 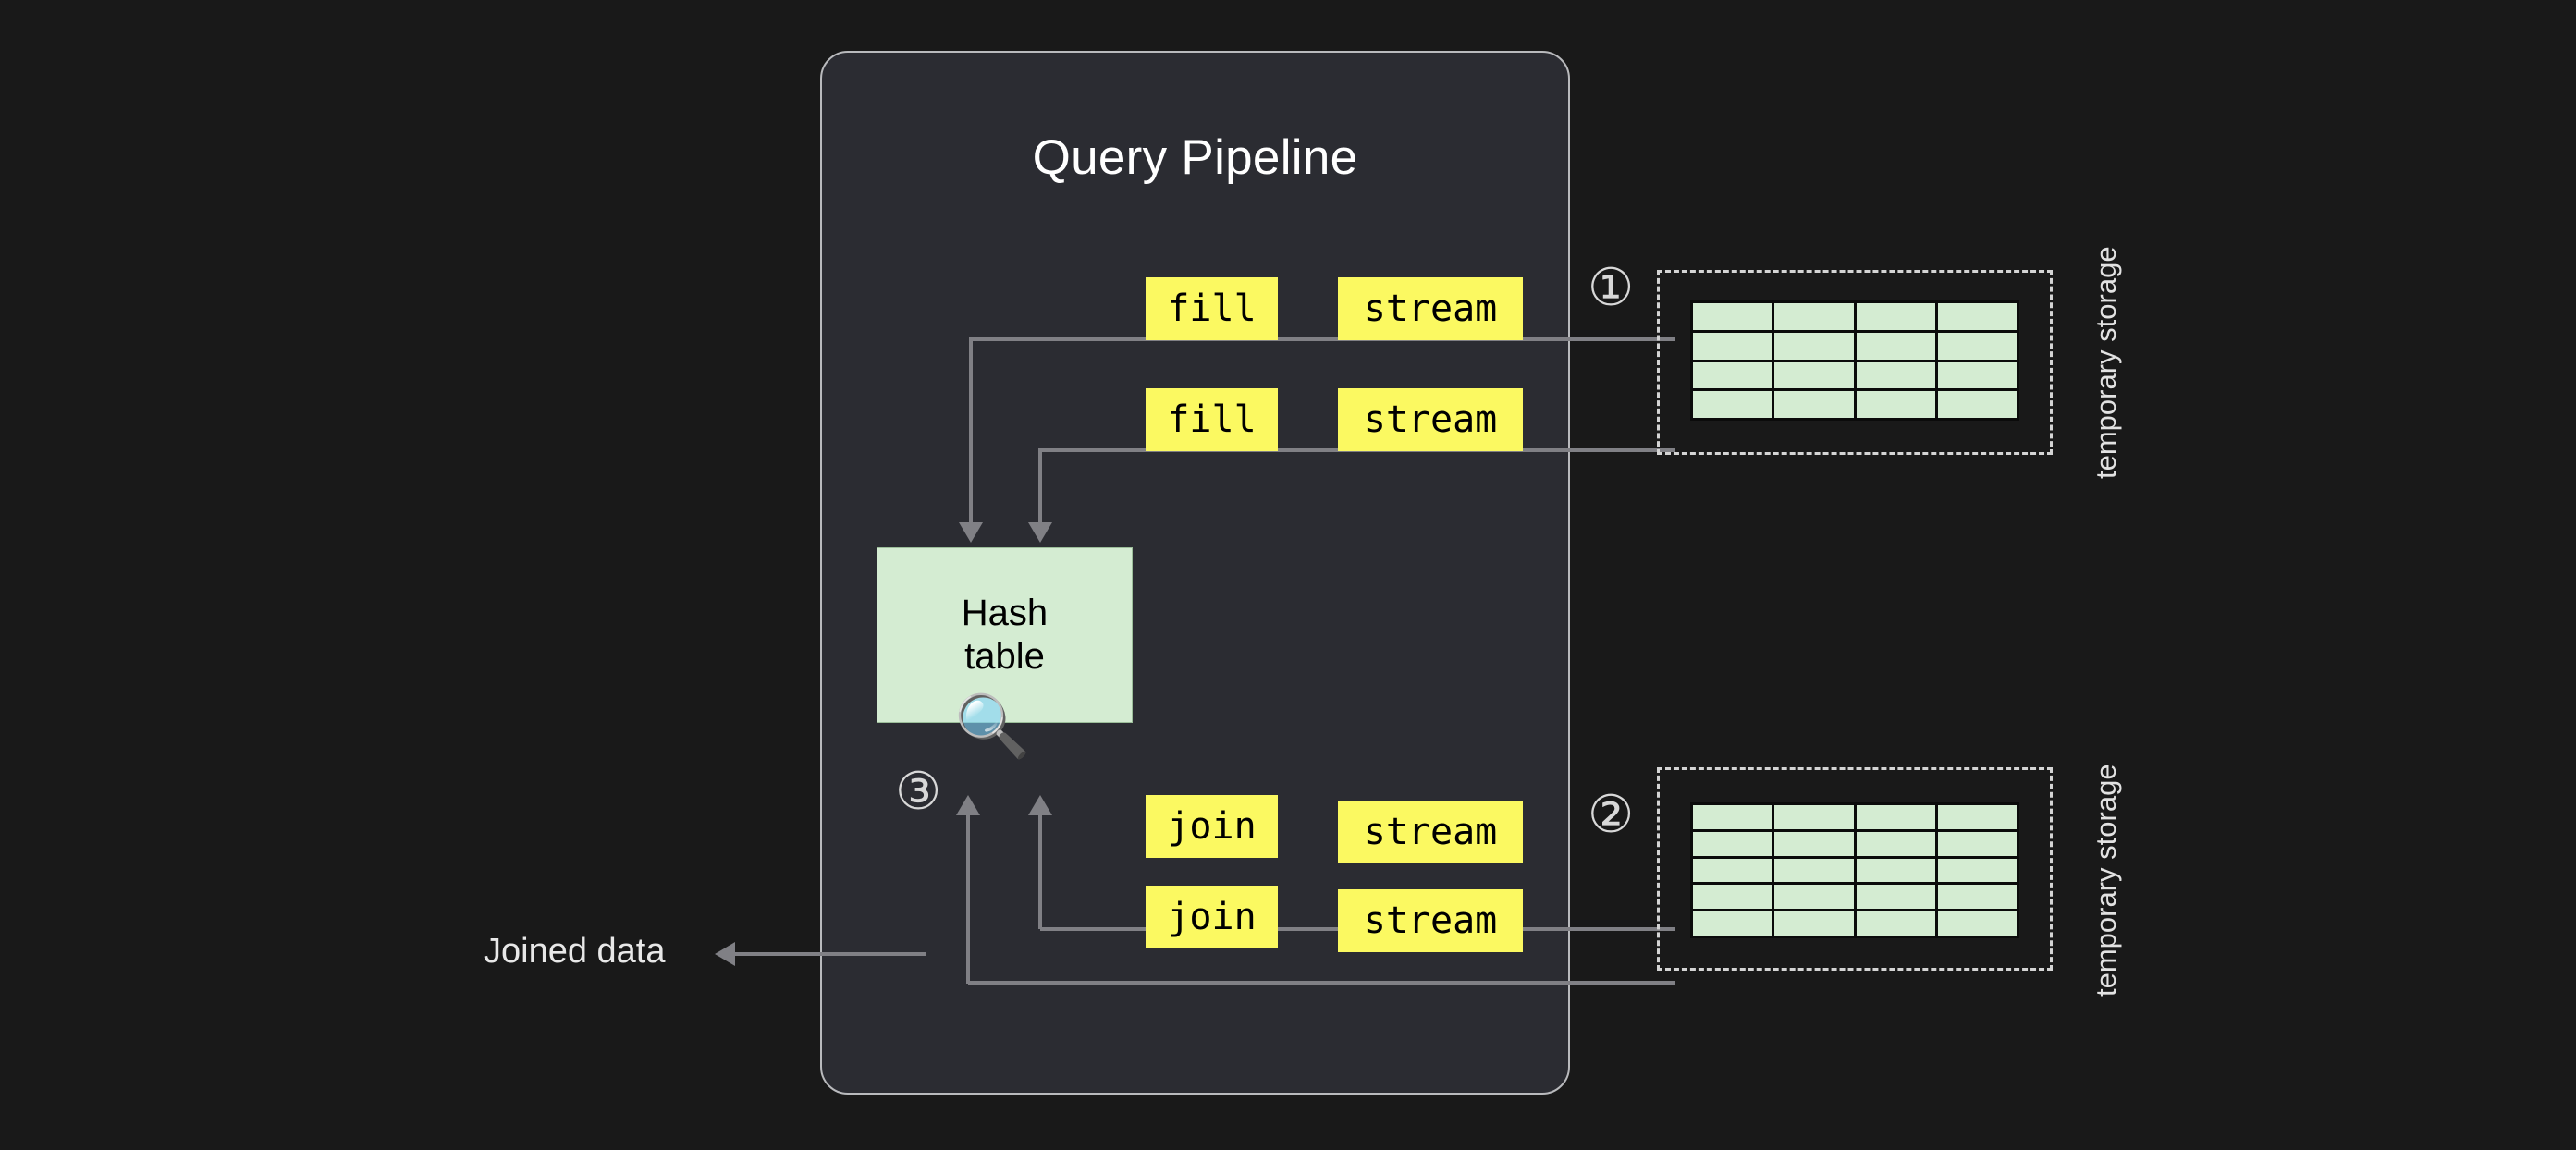 I want to click on join-op-bottom: join, so click(x=1212, y=917).